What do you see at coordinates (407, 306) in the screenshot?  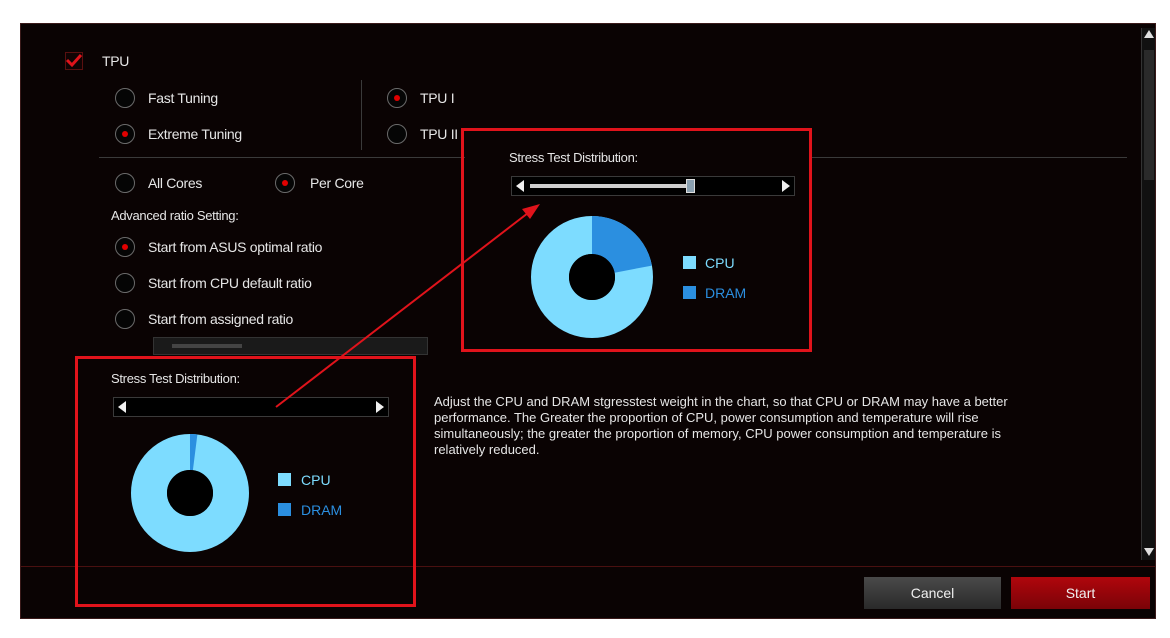 I see `annotation-arrow` at bounding box center [407, 306].